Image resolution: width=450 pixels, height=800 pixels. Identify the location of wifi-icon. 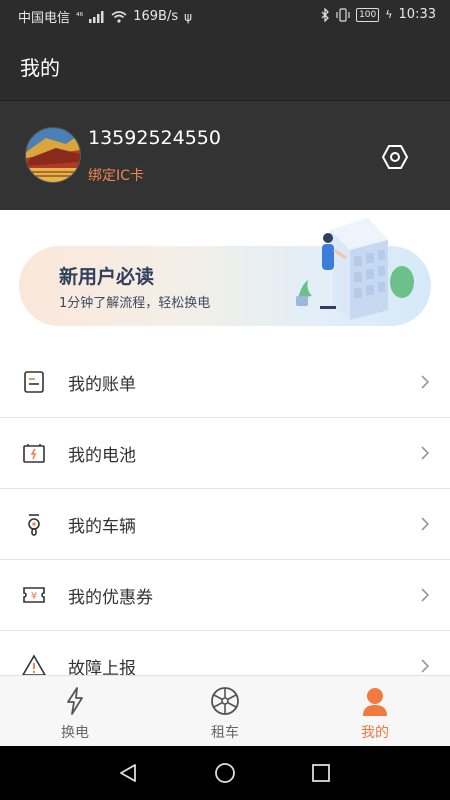
(119, 16).